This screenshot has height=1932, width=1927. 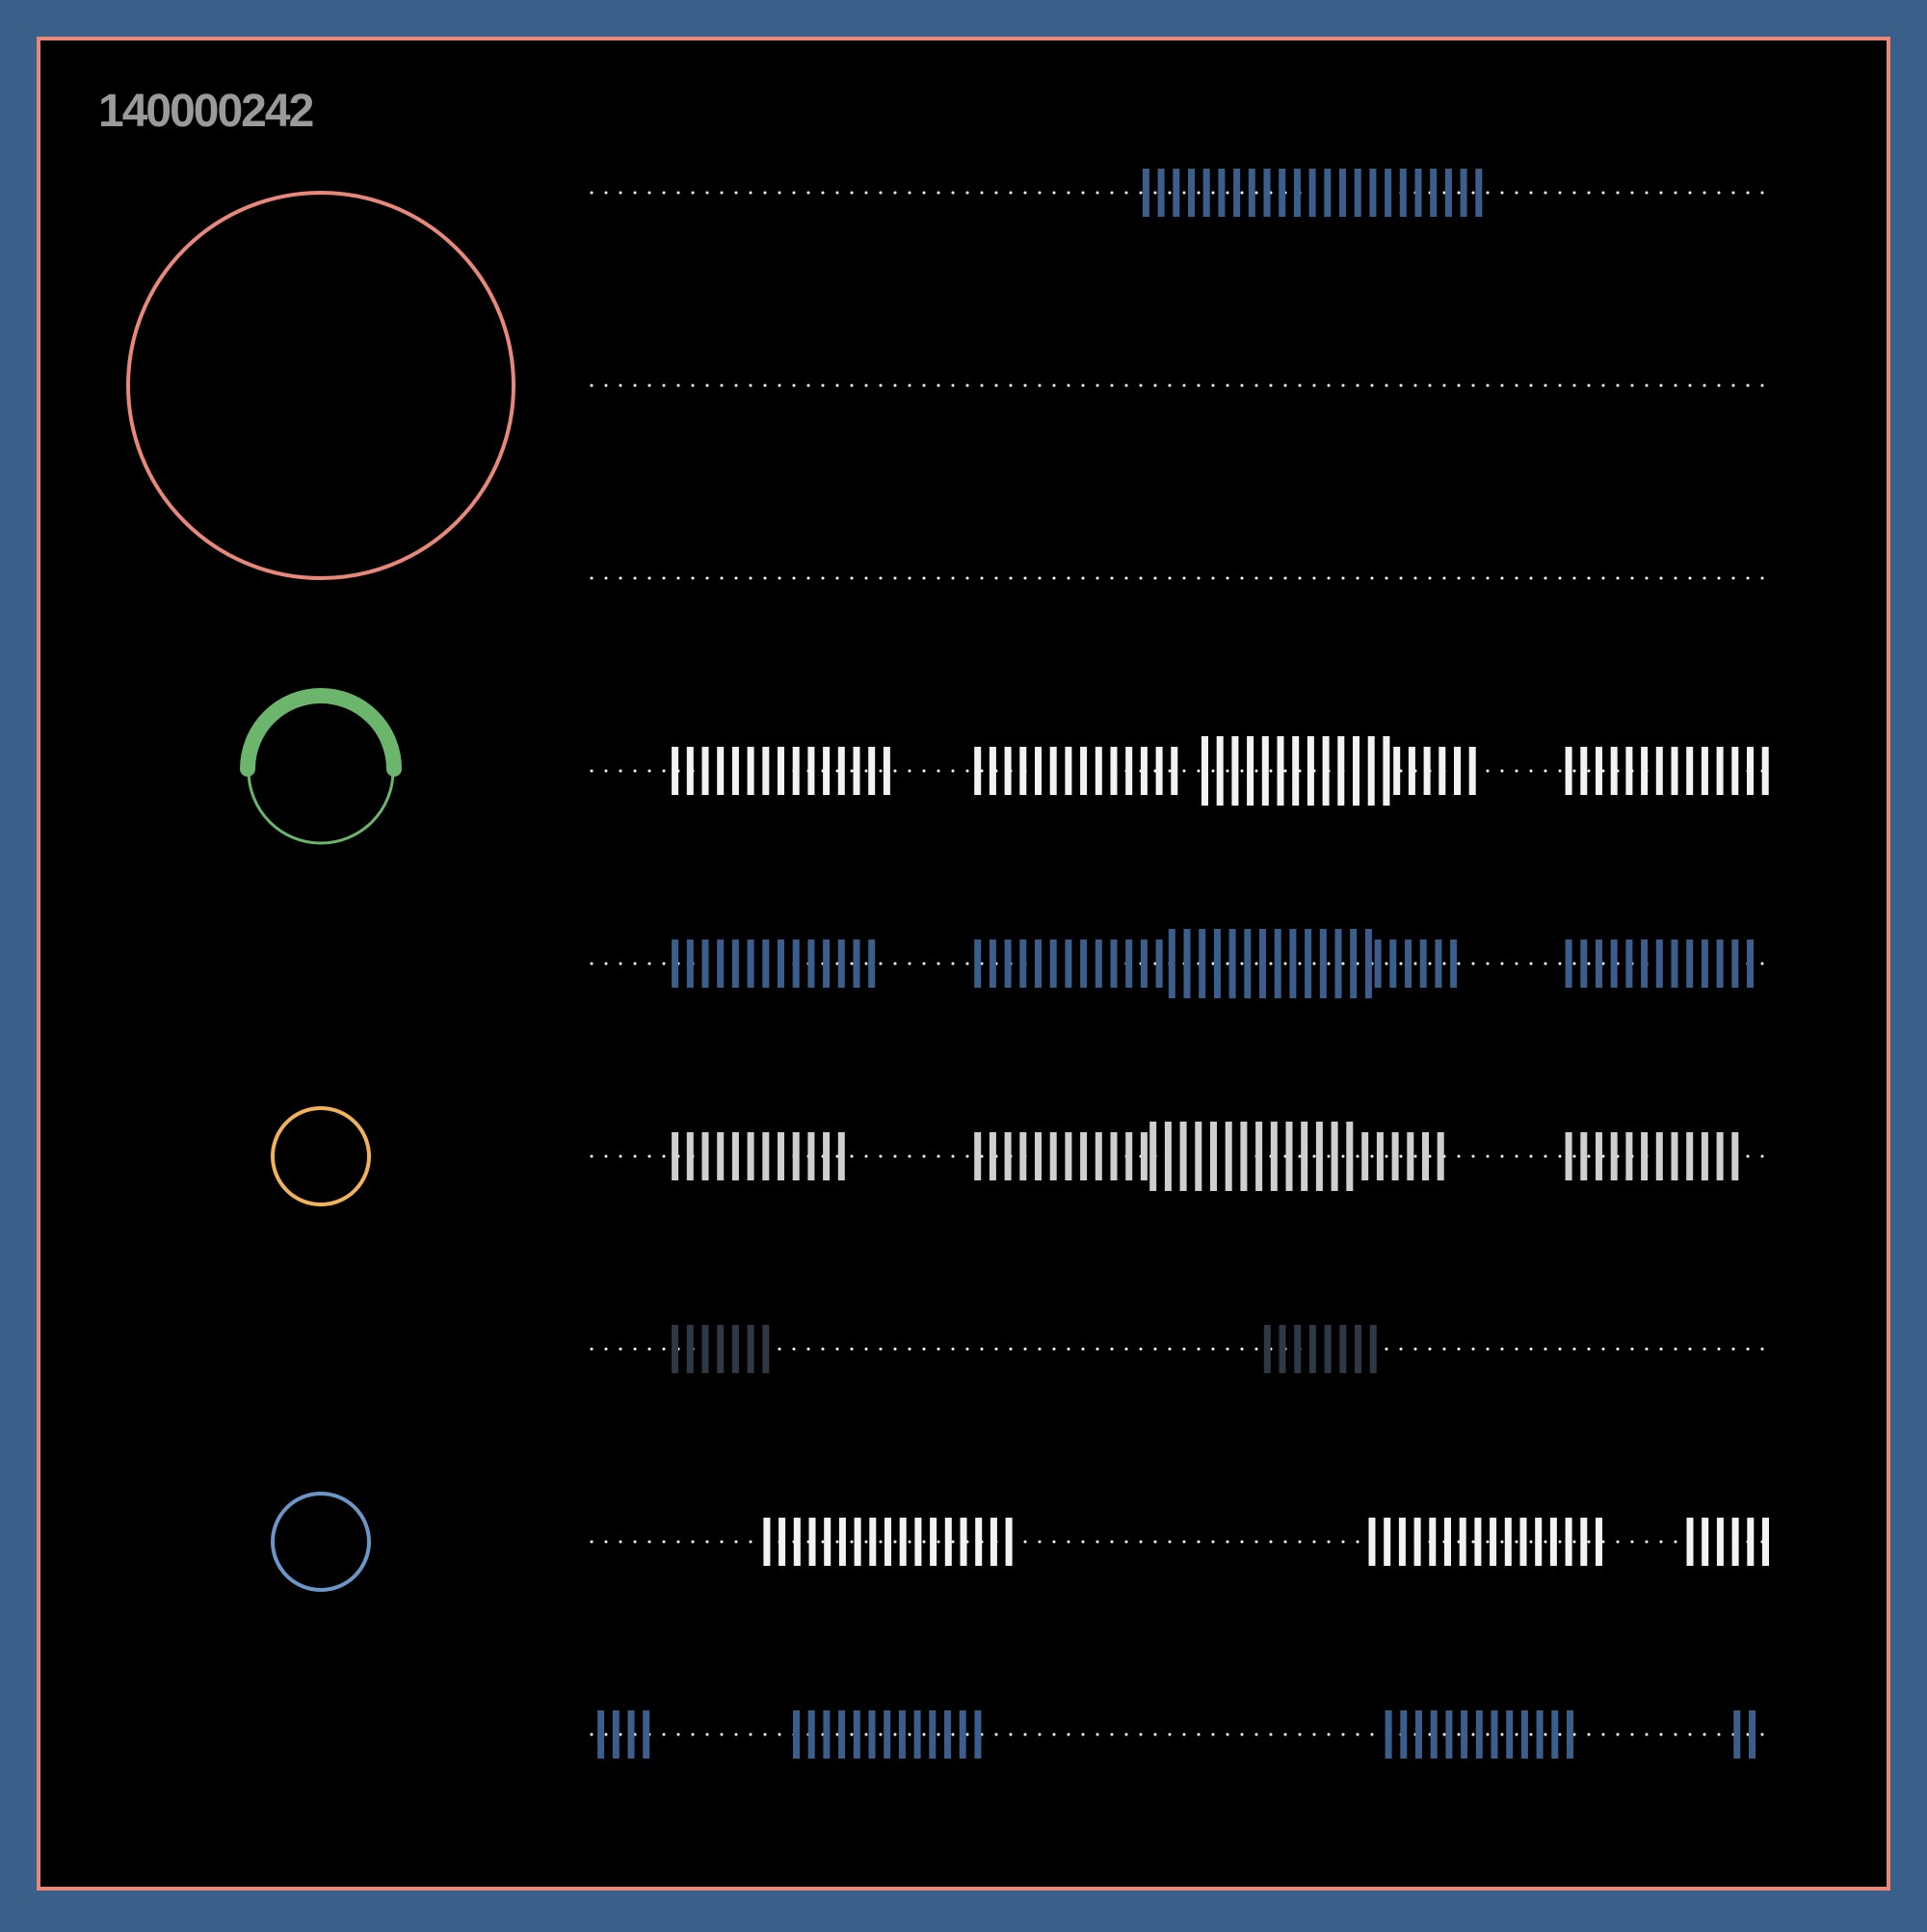 I want to click on bar-segment, so click(x=1313, y=193).